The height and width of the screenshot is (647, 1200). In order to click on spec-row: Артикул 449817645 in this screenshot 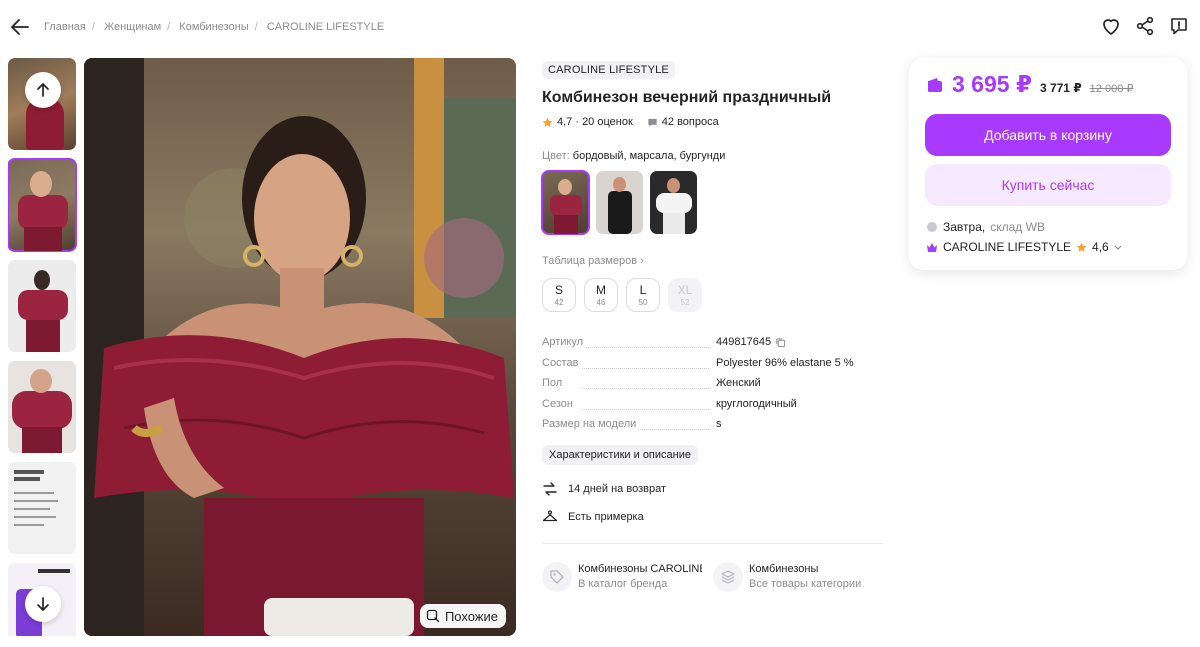, I will do `click(714, 346)`.